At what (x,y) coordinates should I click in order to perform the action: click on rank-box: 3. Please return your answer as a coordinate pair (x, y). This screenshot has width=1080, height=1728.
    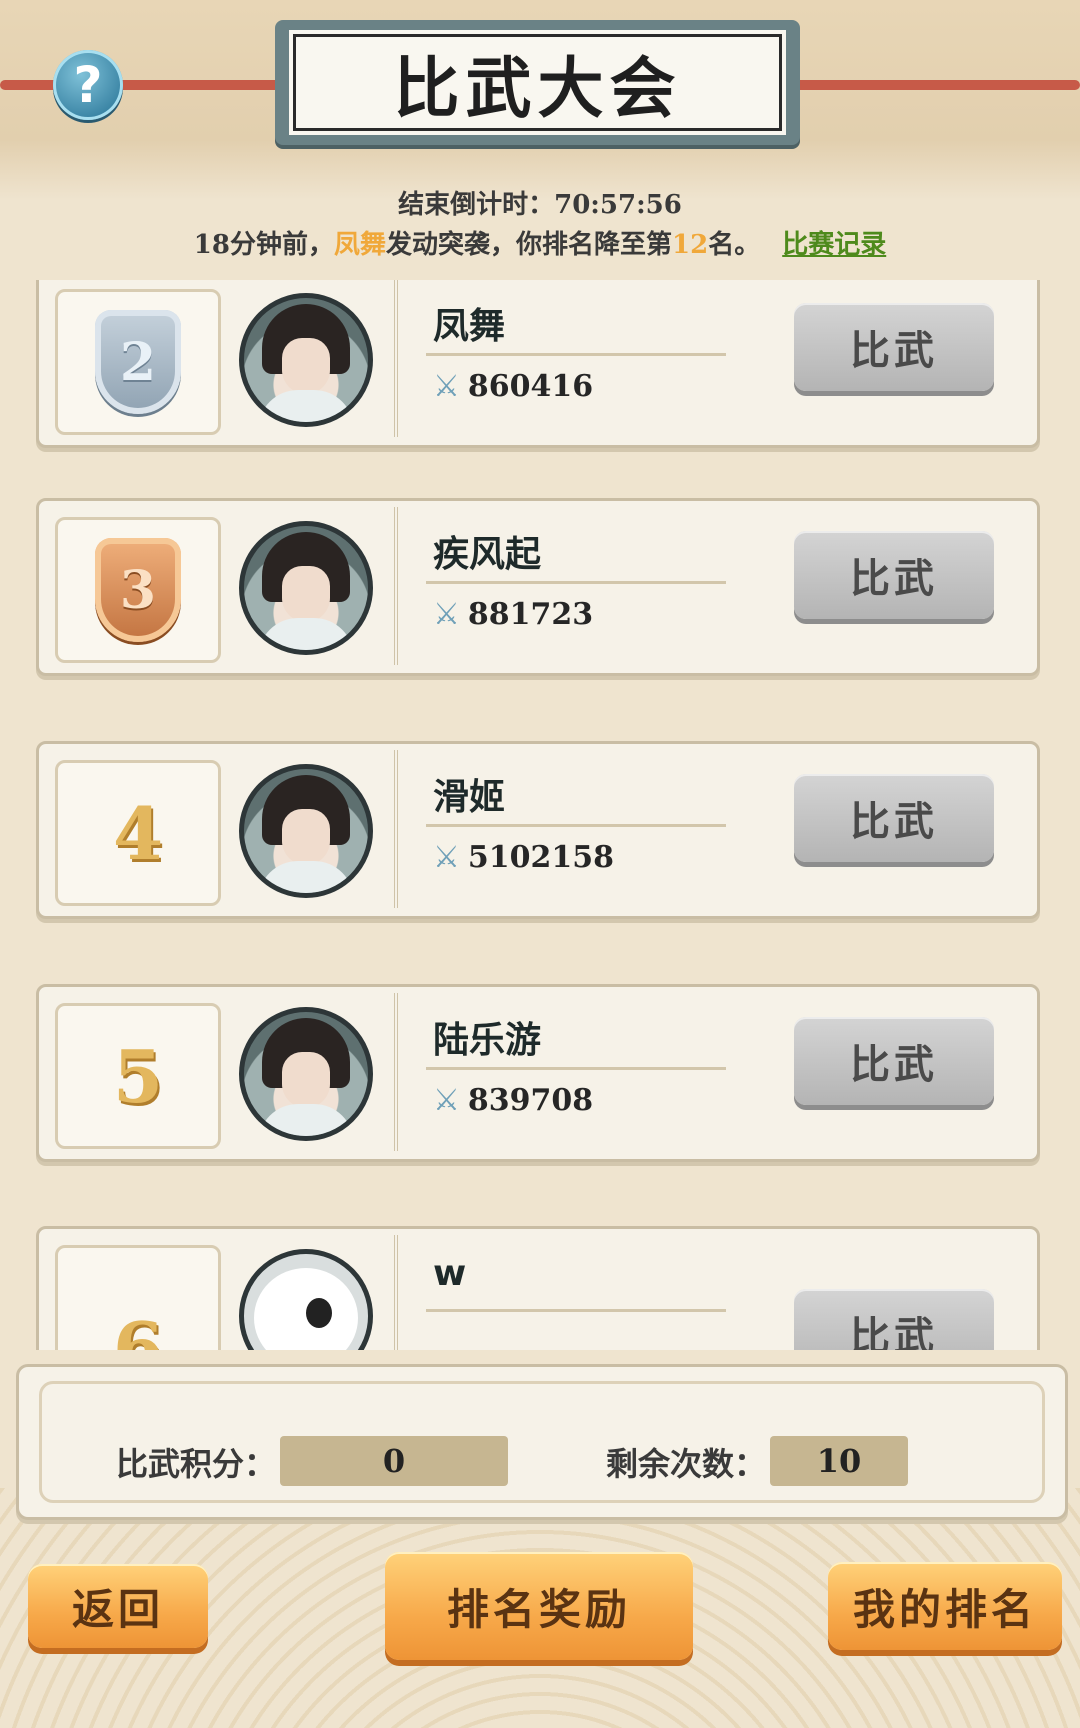
    Looking at the image, I should click on (138, 590).